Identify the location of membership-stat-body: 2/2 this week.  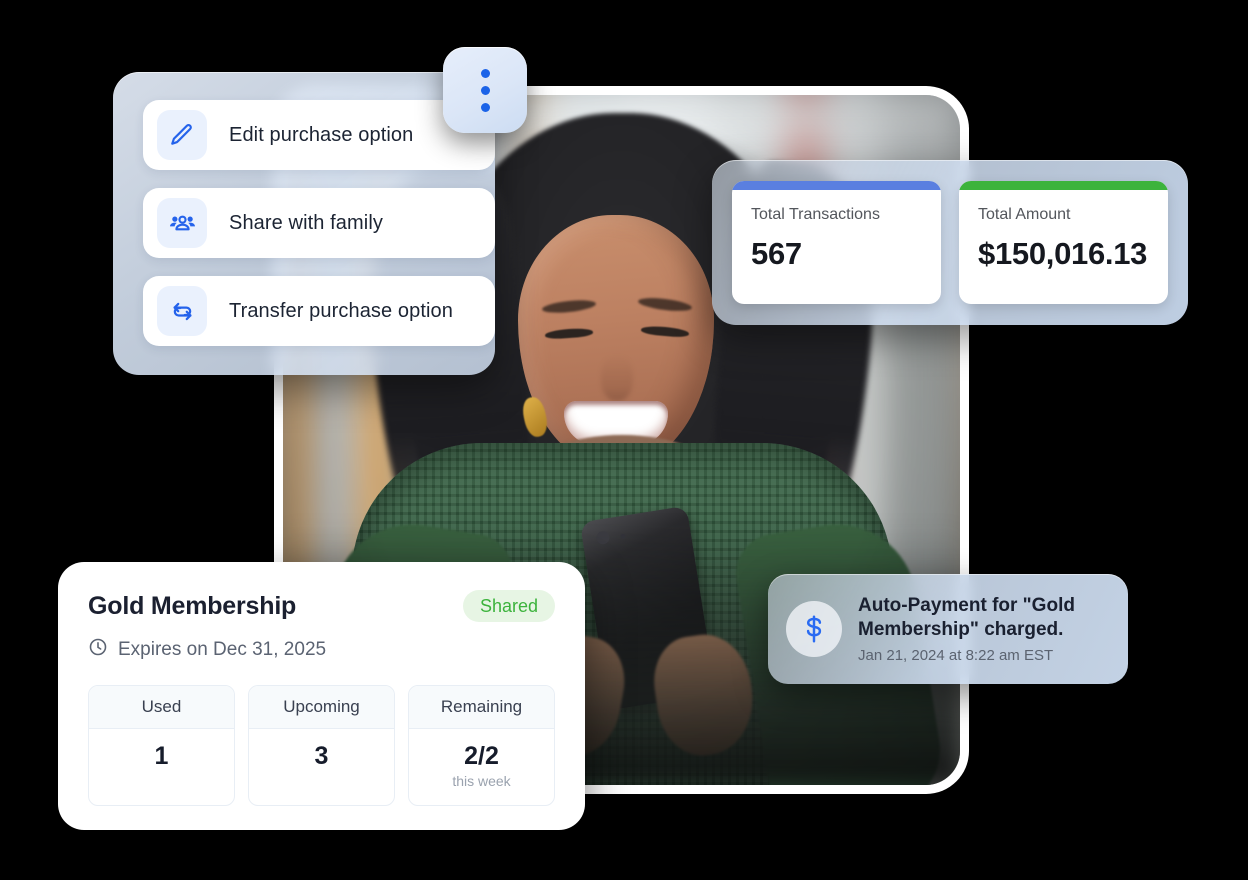
(481, 767).